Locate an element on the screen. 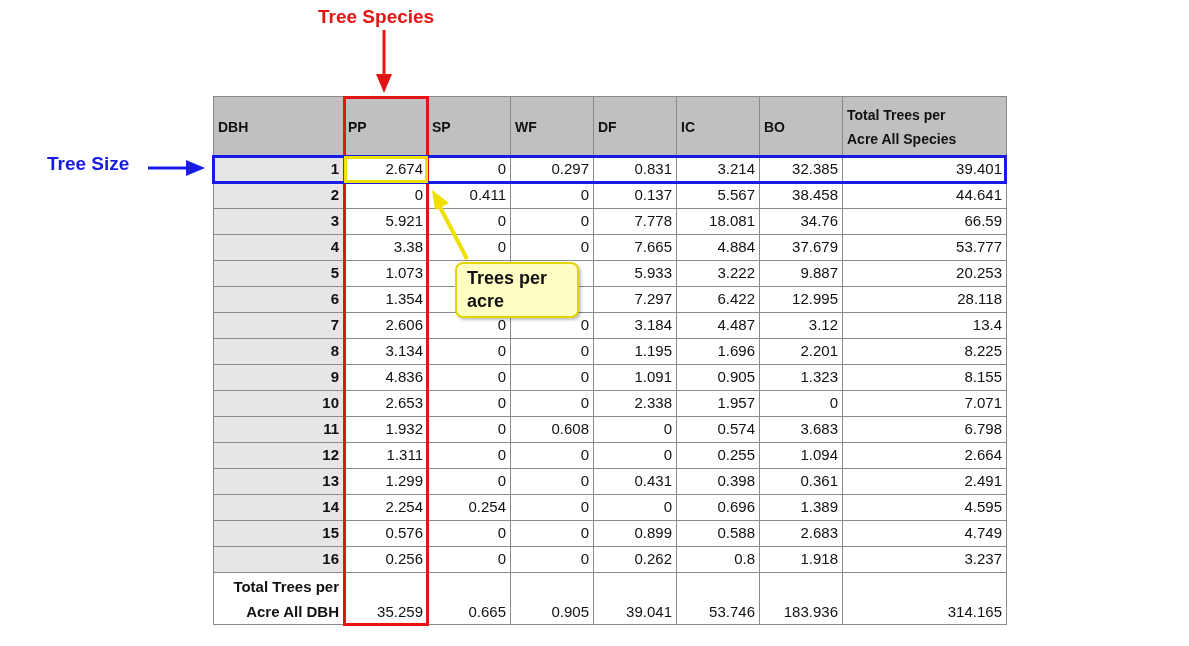 The width and height of the screenshot is (1189, 646). table-cell: 0.431 is located at coordinates (635, 482).